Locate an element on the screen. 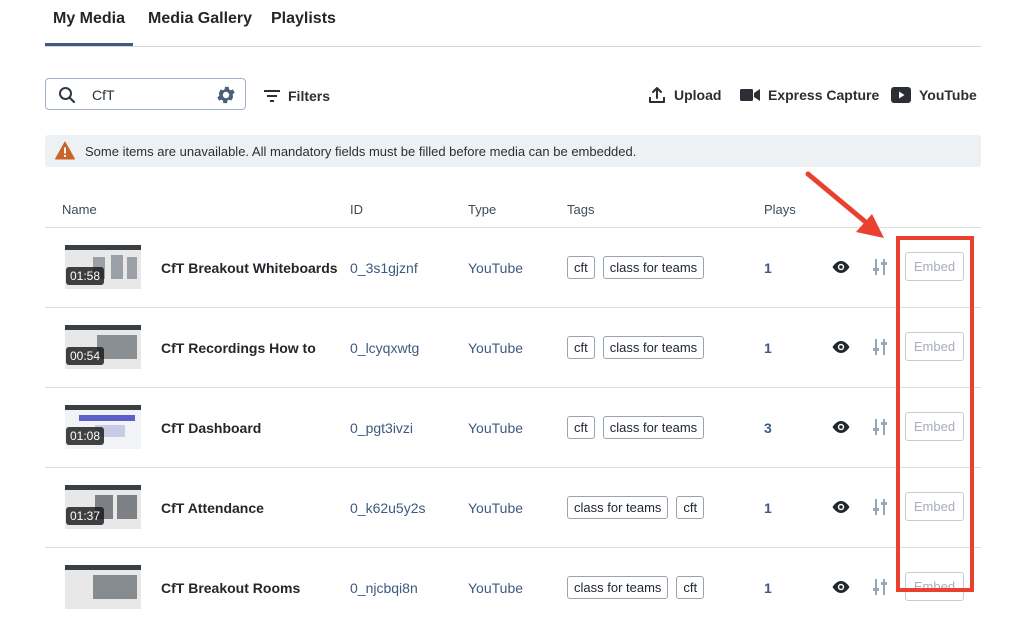 This screenshot has height=628, width=1024. video-thumbnail: 01:58 is located at coordinates (103, 267).